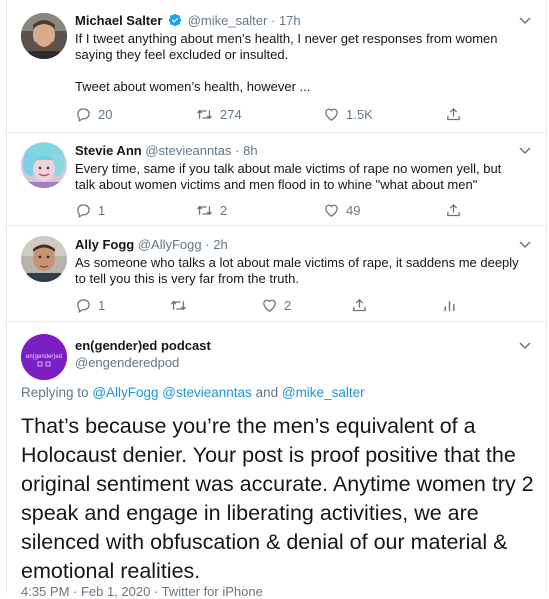 Image resolution: width=549 pixels, height=599 pixels. Describe the element at coordinates (220, 244) in the screenshot. I see `timestamp: 2h` at that location.